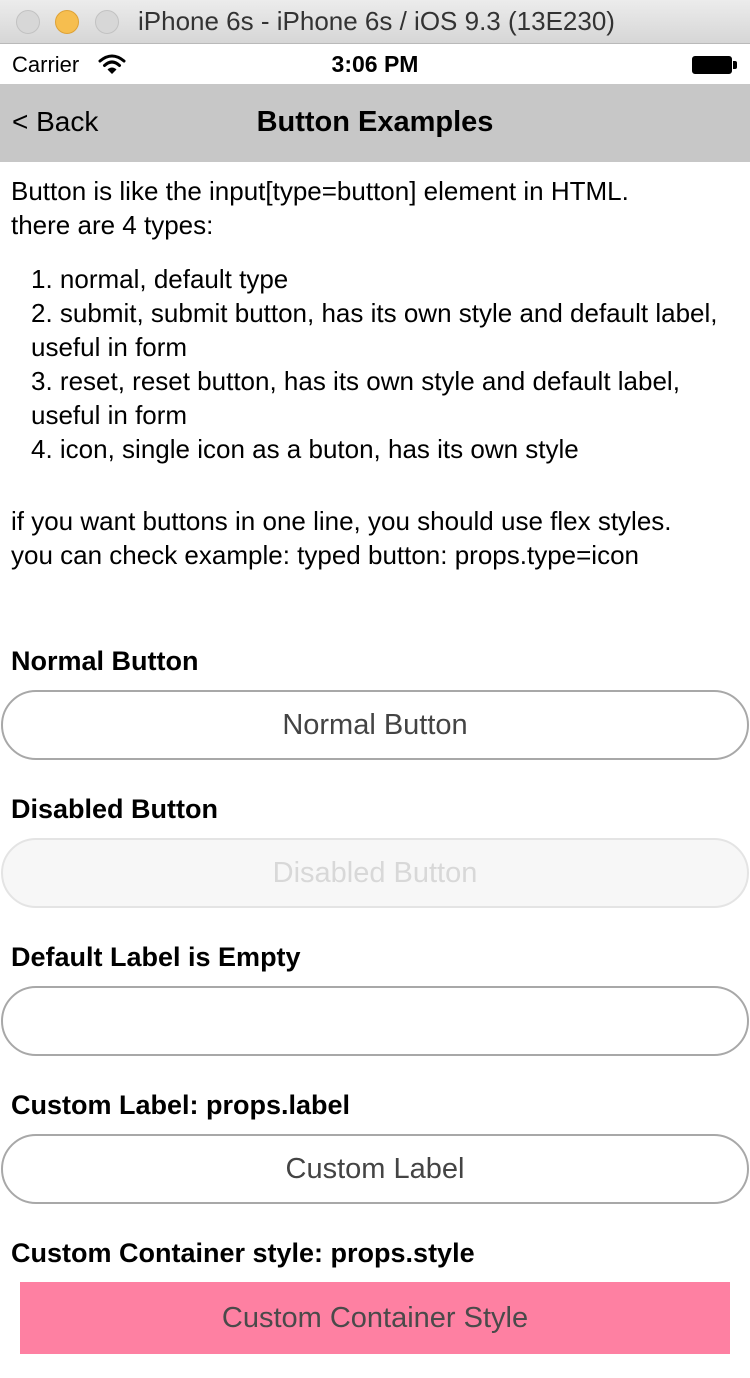 This screenshot has height=1378, width=750. I want to click on page-title: Button Examples, so click(375, 122).